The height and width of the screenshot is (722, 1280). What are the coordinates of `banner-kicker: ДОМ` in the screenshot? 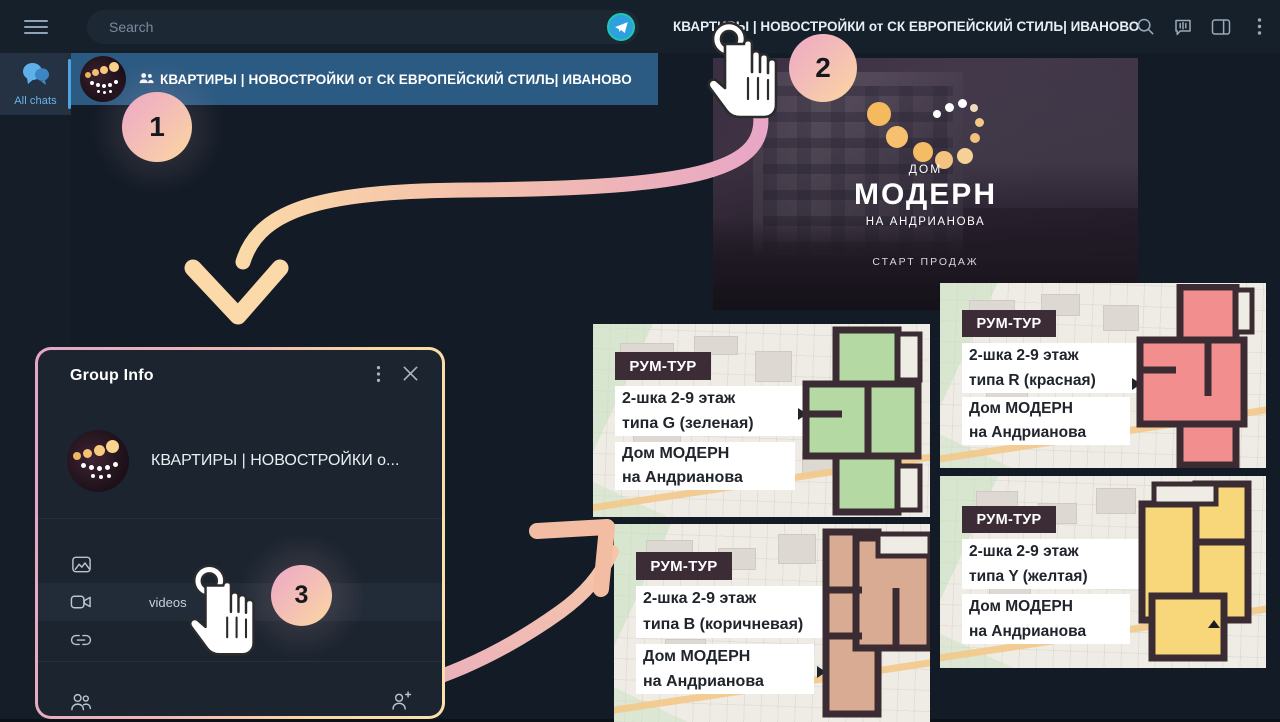 It's located at (925, 169).